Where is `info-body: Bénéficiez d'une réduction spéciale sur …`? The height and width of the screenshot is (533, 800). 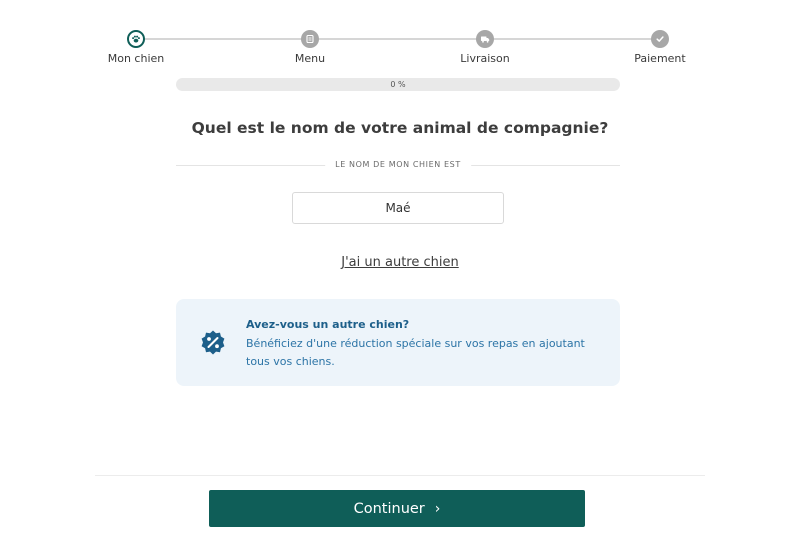 info-body: Bénéficiez d'une réduction spéciale sur … is located at coordinates (415, 352).